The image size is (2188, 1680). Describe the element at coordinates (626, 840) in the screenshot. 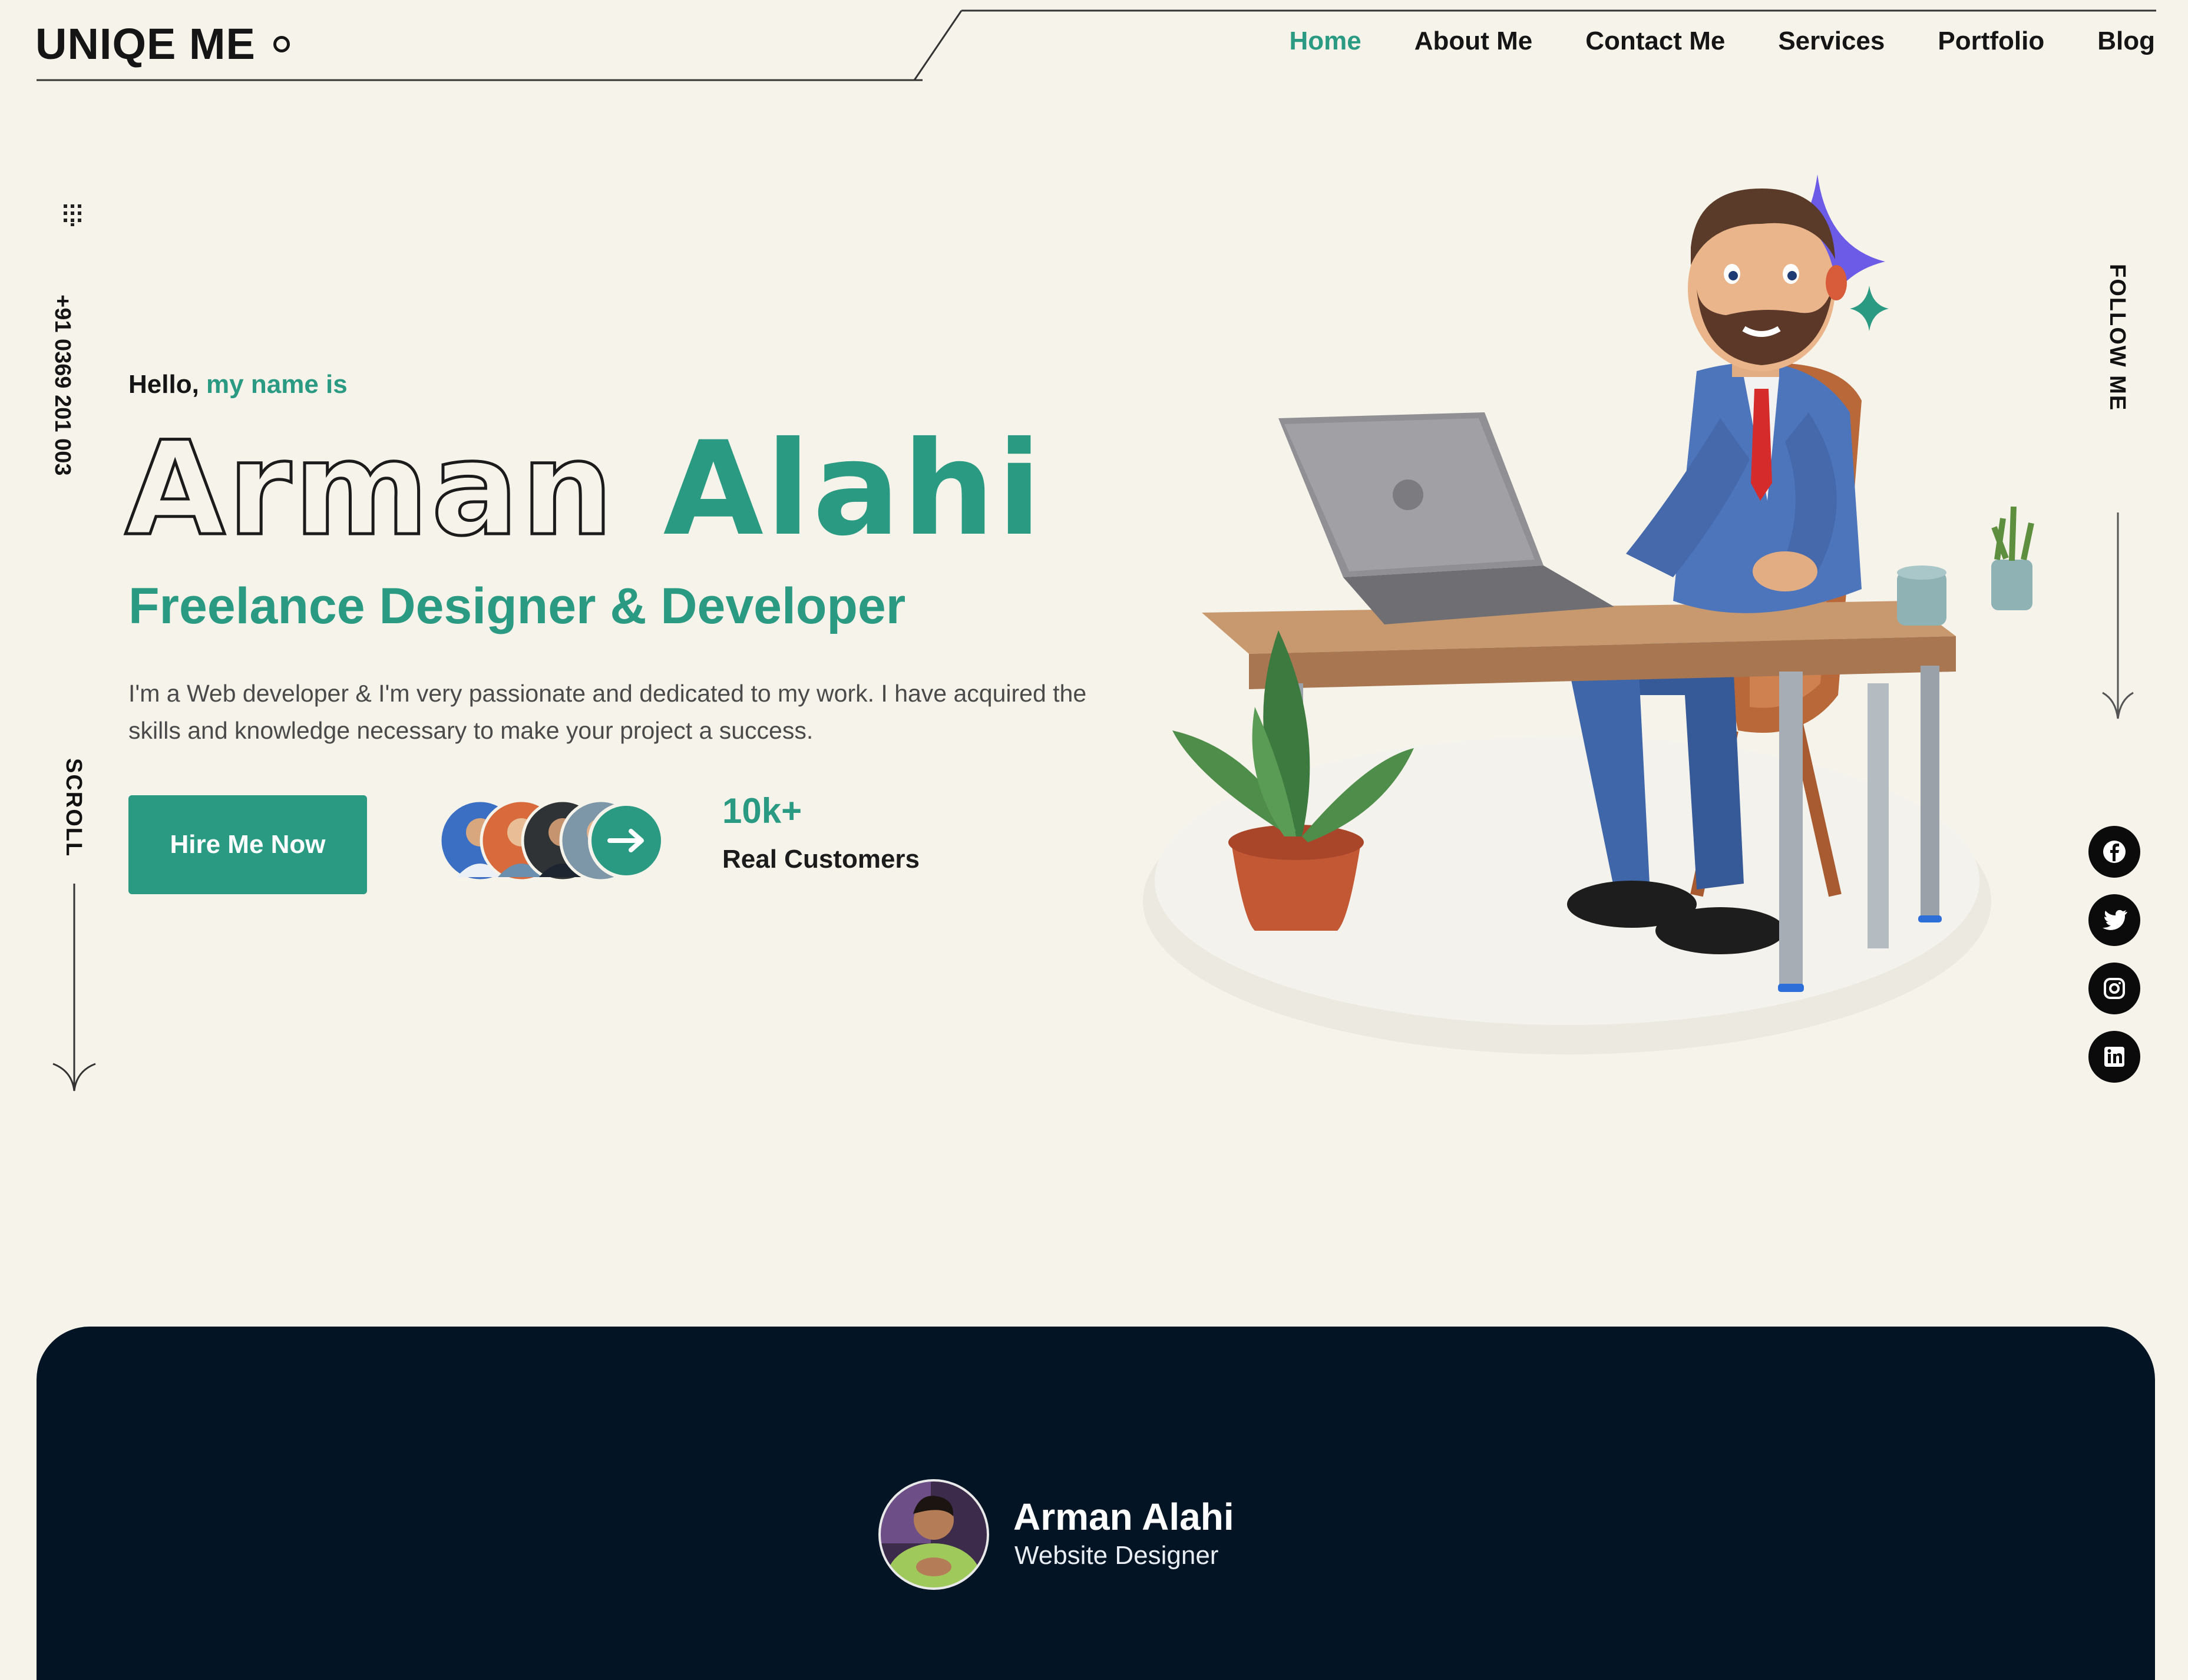

I see `arrow-right-icon` at that location.